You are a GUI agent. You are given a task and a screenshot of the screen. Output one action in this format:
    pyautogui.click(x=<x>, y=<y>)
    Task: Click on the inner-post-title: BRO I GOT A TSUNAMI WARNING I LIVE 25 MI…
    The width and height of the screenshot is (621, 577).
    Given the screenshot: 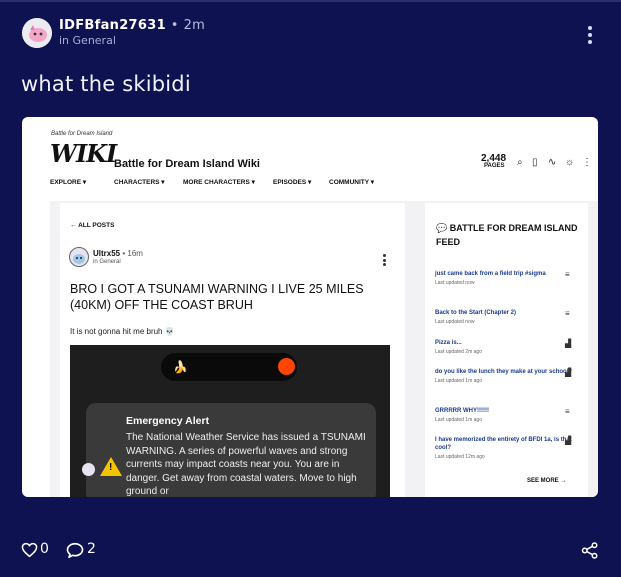 What is the action you would take?
    pyautogui.click(x=217, y=297)
    